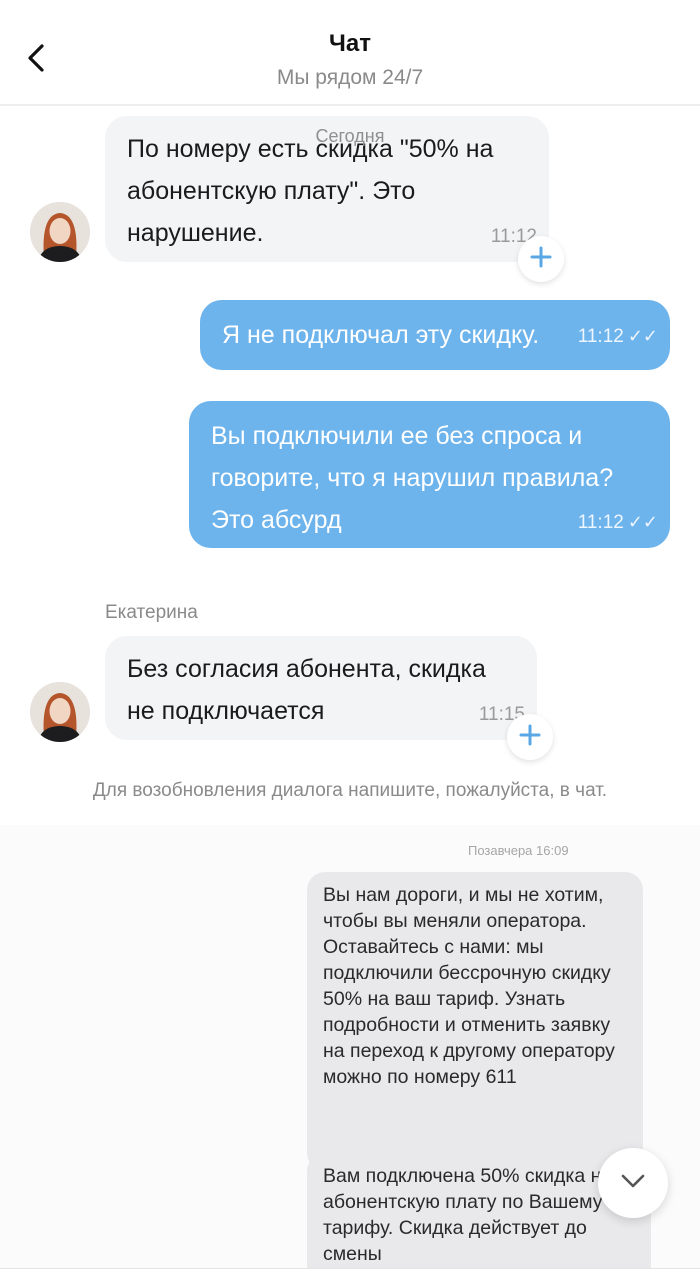 Image resolution: width=700 pixels, height=1283 pixels. Describe the element at coordinates (151, 612) in the screenshot. I see `sender-name: Екатерина` at that location.